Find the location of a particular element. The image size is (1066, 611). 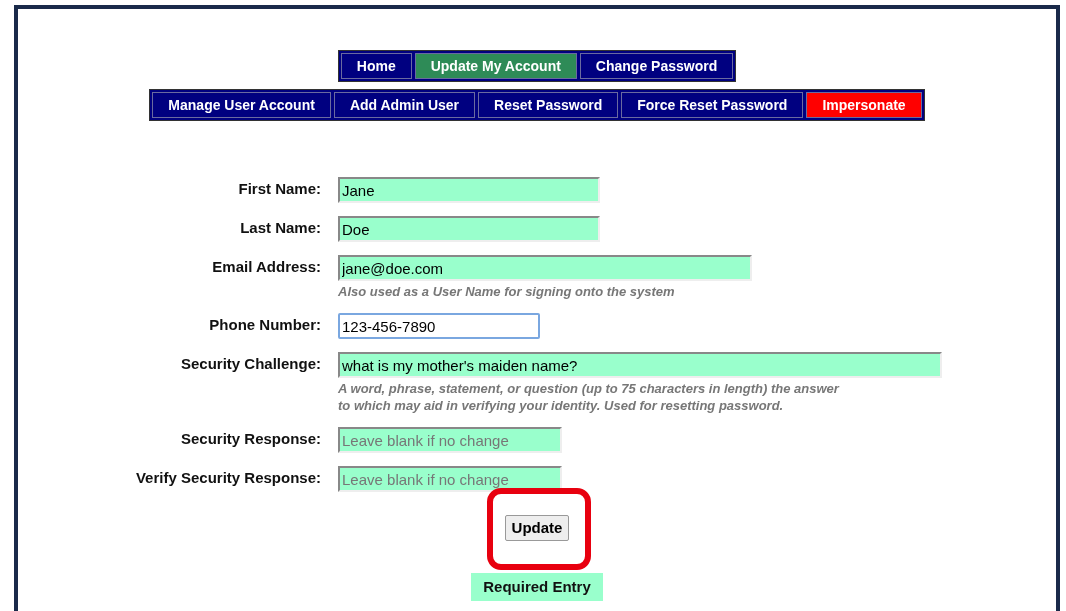

field-label: Security Challenge: is located at coordinates (250, 364).